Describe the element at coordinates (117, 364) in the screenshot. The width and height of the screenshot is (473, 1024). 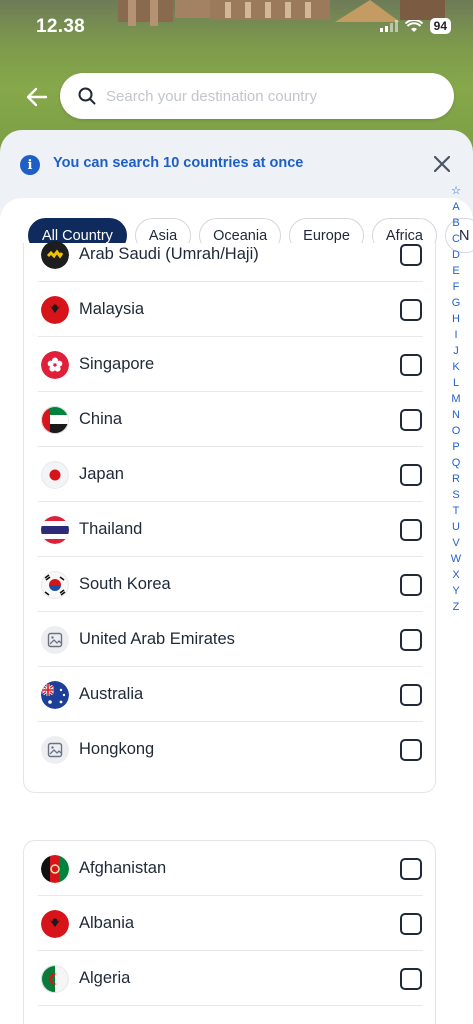
I see `country-name: Singapore` at that location.